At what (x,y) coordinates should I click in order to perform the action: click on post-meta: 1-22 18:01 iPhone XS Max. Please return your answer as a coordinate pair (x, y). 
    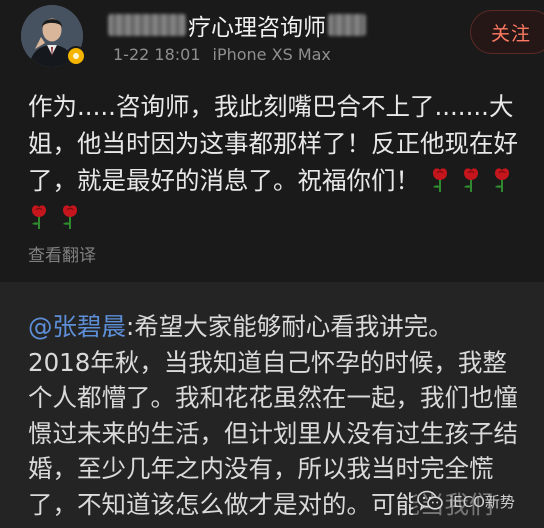
    Looking at the image, I should click on (222, 54).